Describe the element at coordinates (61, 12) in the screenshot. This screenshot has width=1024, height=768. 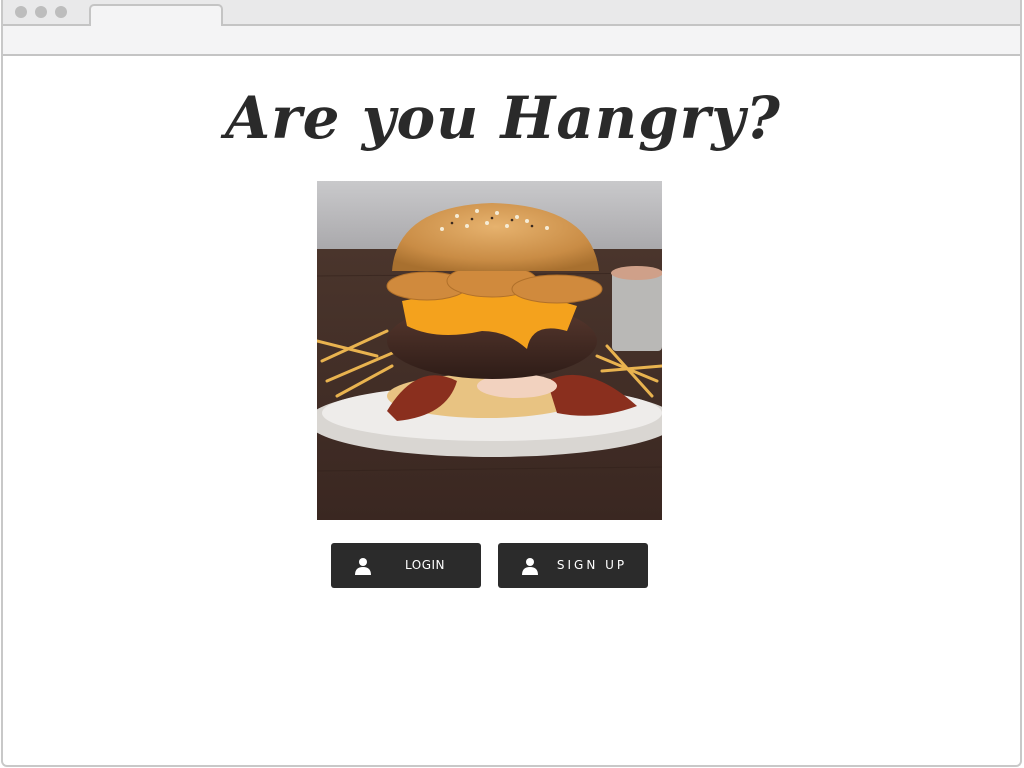
I see `window-maximize-dot` at that location.